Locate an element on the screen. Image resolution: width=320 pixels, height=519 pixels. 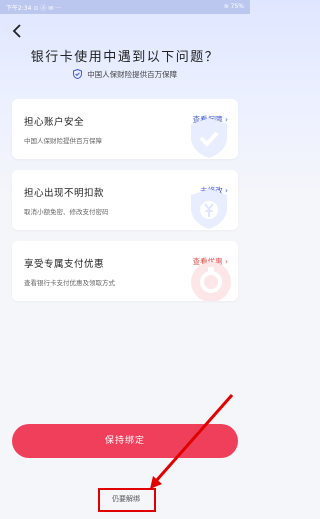
annotation-arrow is located at coordinates (192, 441).